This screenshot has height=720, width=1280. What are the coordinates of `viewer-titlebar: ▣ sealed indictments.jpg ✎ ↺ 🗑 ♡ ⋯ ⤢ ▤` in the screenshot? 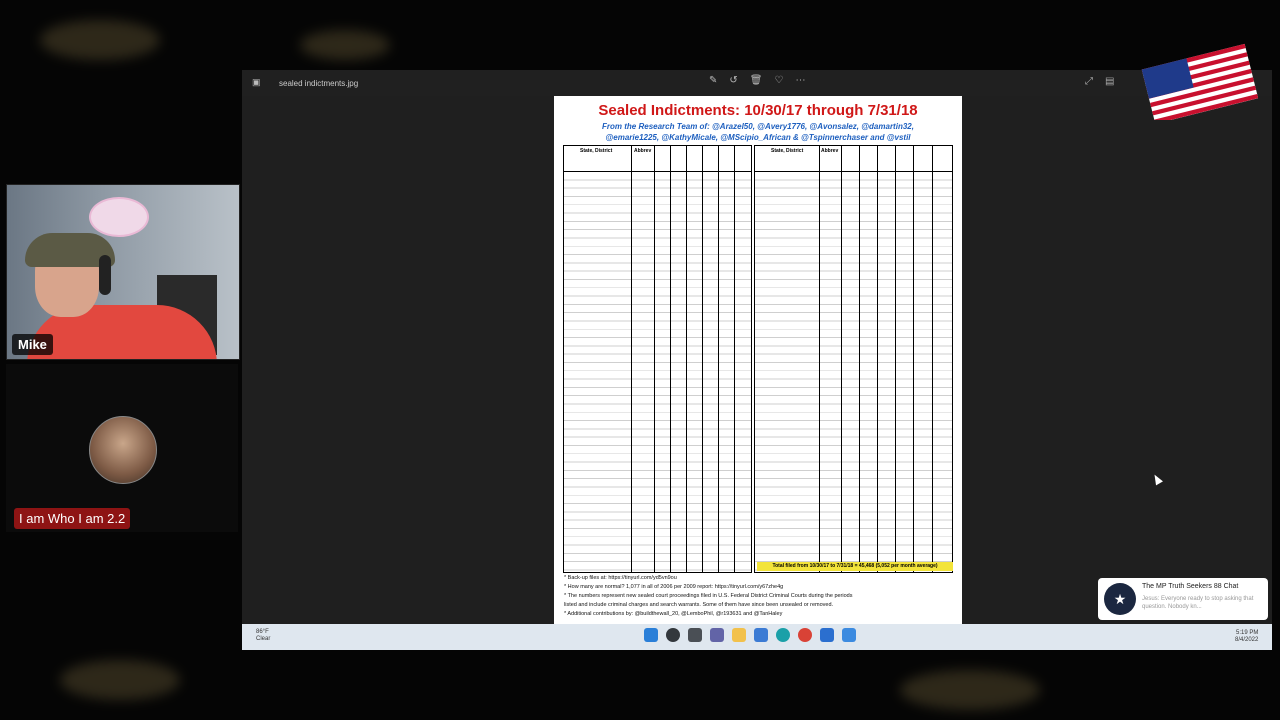 It's located at (757, 83).